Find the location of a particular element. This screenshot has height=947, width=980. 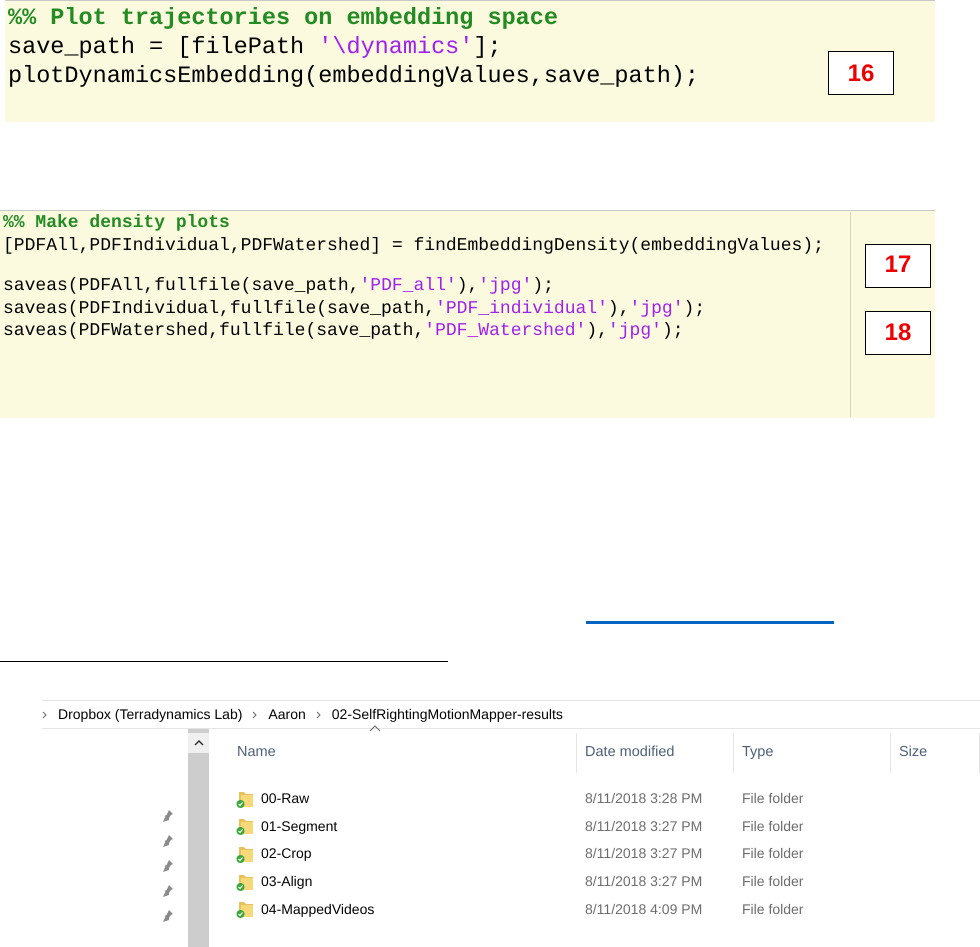

code-line: plotDynamicsEmbedding(embeddingValues,save_path); is located at coordinates (354, 76).